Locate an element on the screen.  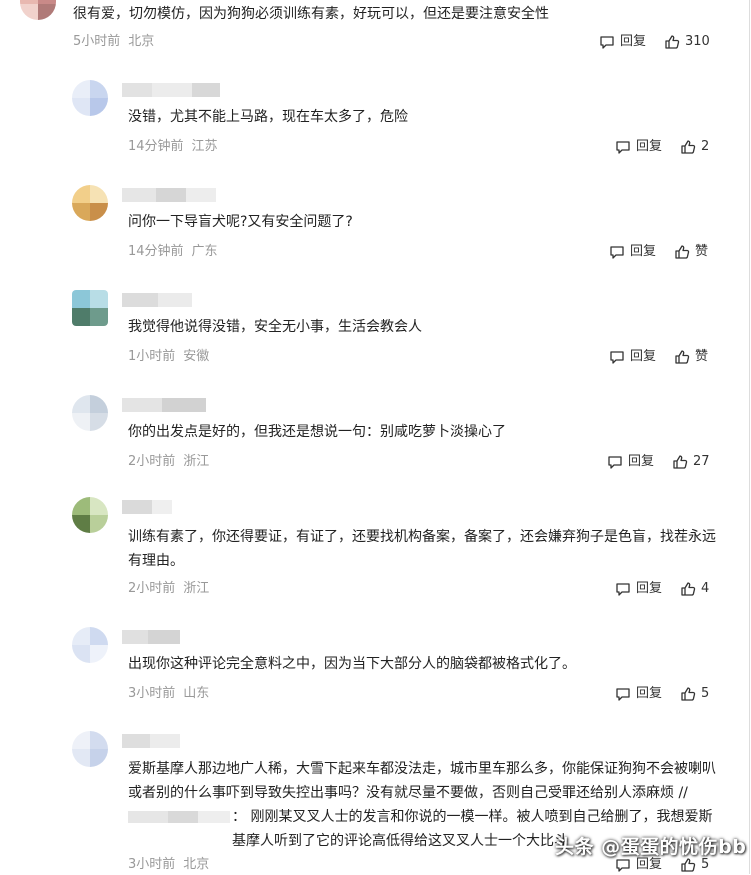
quoted-username-blurred is located at coordinates (183, 817).